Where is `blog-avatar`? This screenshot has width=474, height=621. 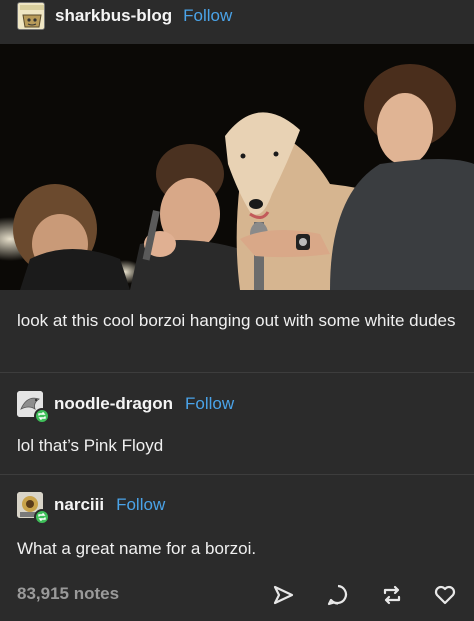 blog-avatar is located at coordinates (31, 16).